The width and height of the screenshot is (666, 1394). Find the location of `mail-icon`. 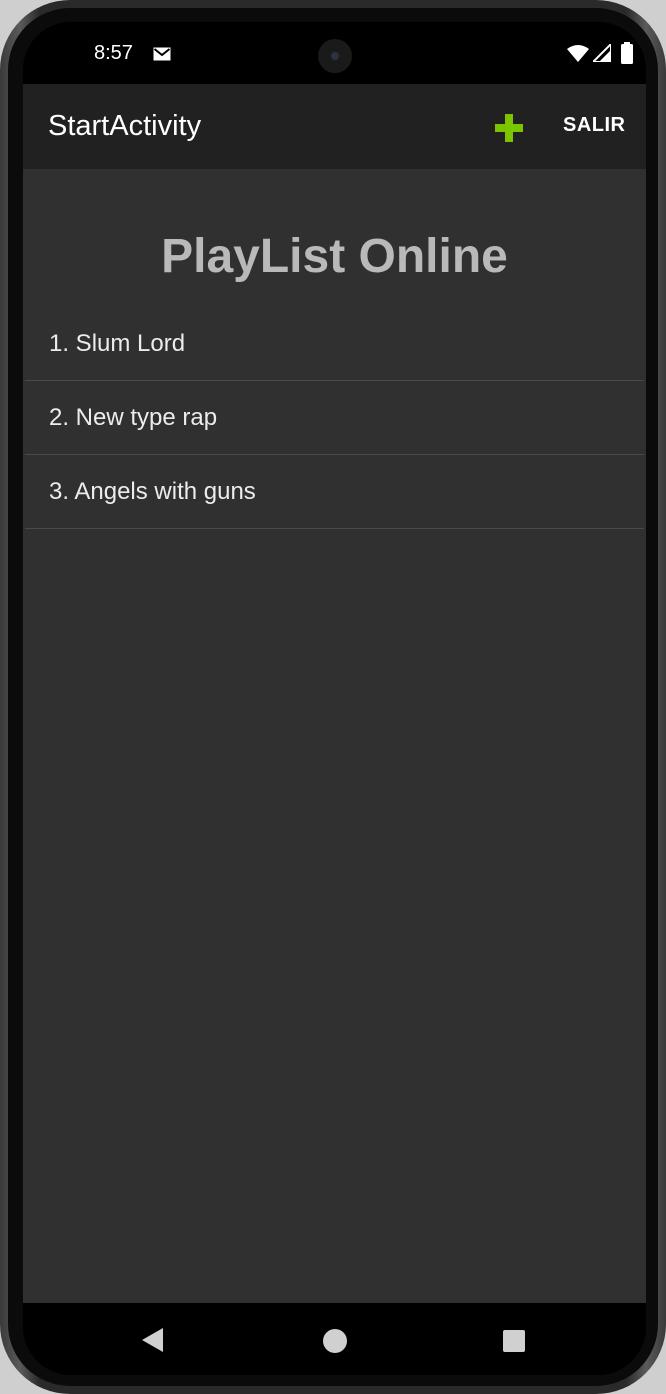

mail-icon is located at coordinates (162, 54).